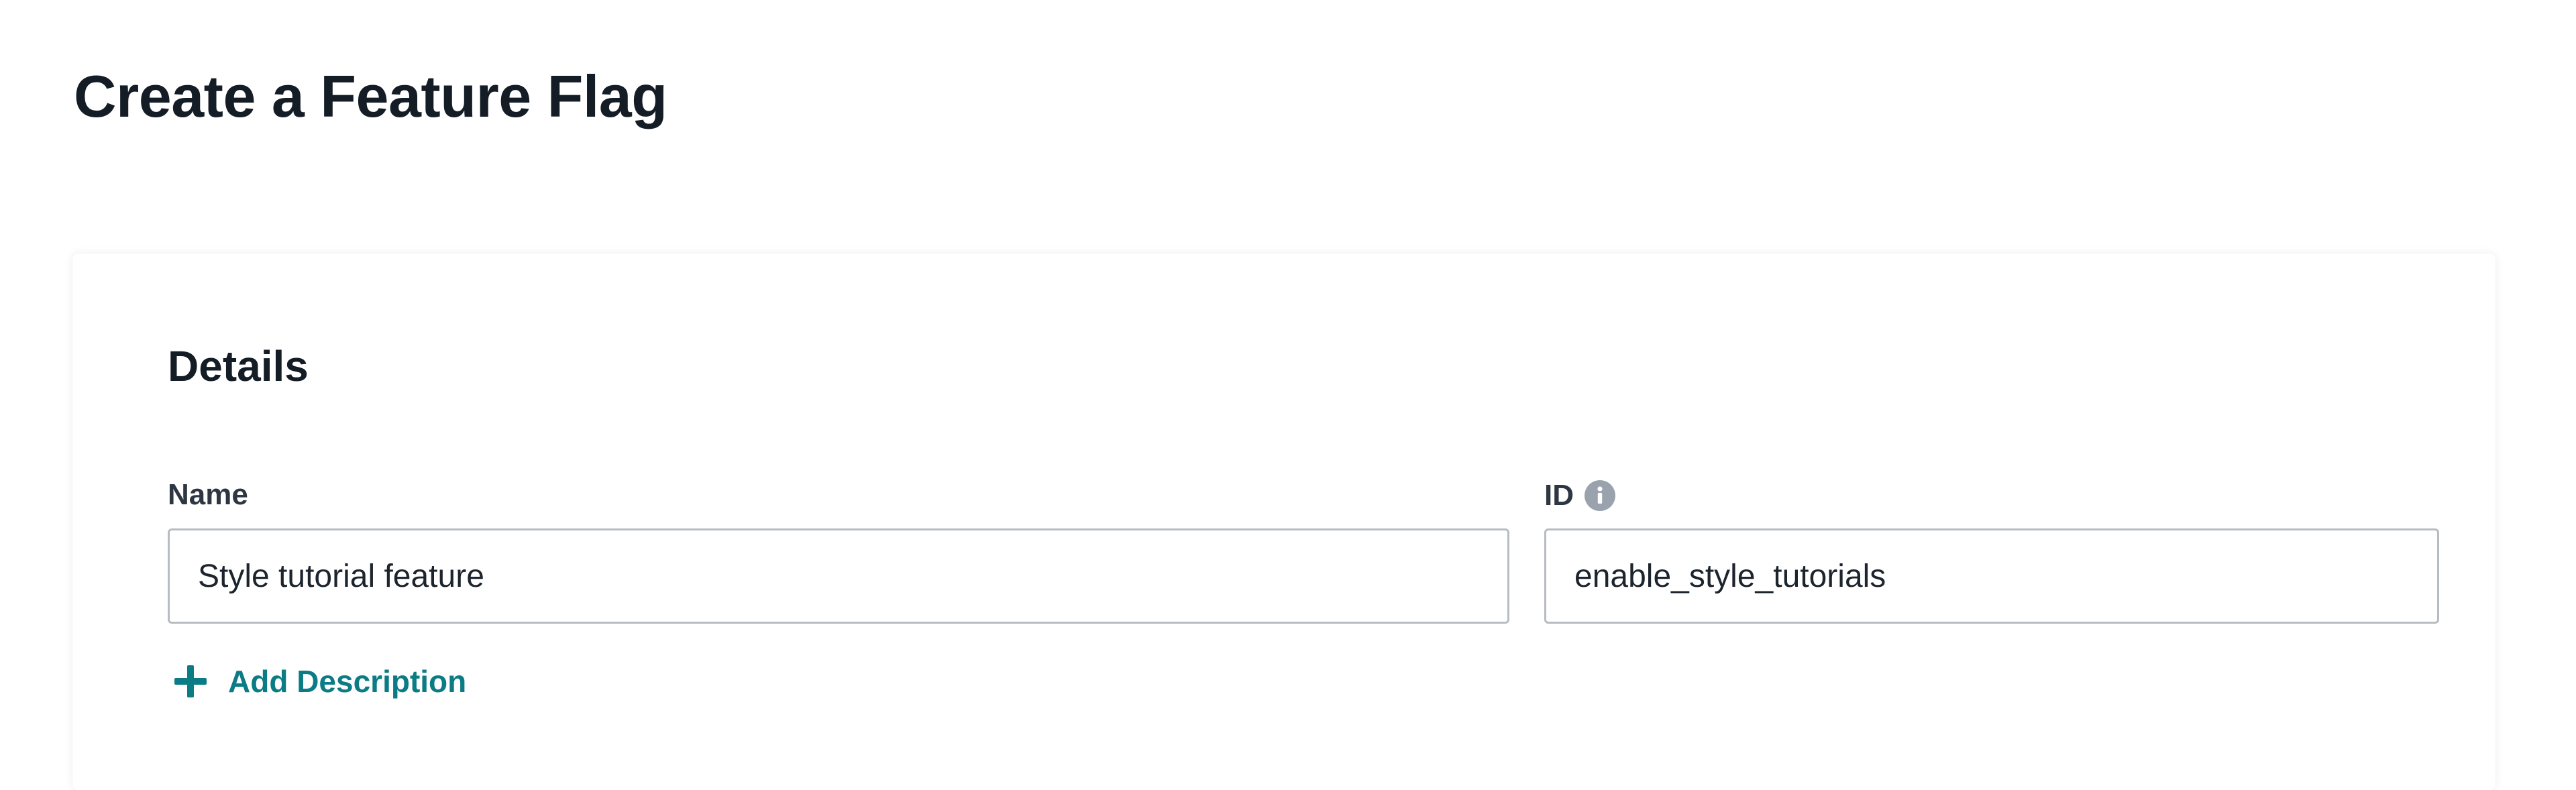 Image resolution: width=2576 pixels, height=790 pixels. I want to click on name-input, so click(838, 576).